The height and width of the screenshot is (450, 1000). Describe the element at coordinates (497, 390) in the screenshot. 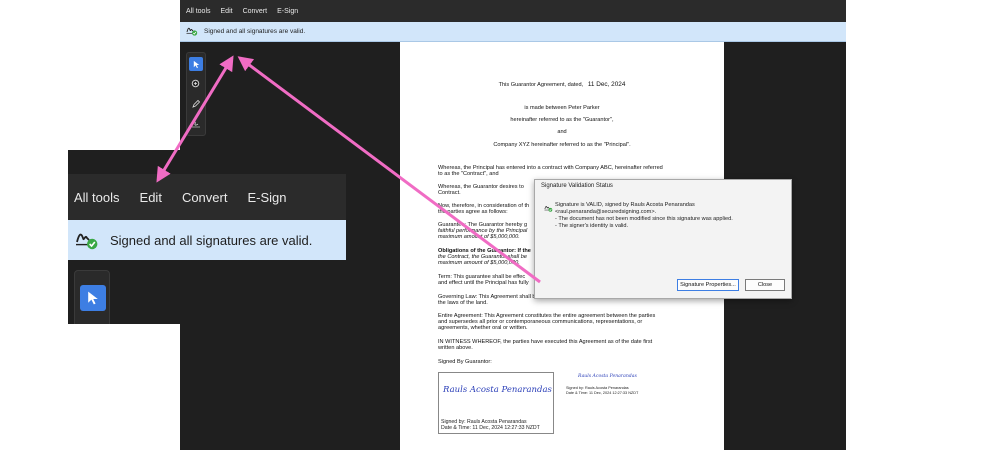

I see `signature-script: Rauls Acosta Penarandas` at that location.